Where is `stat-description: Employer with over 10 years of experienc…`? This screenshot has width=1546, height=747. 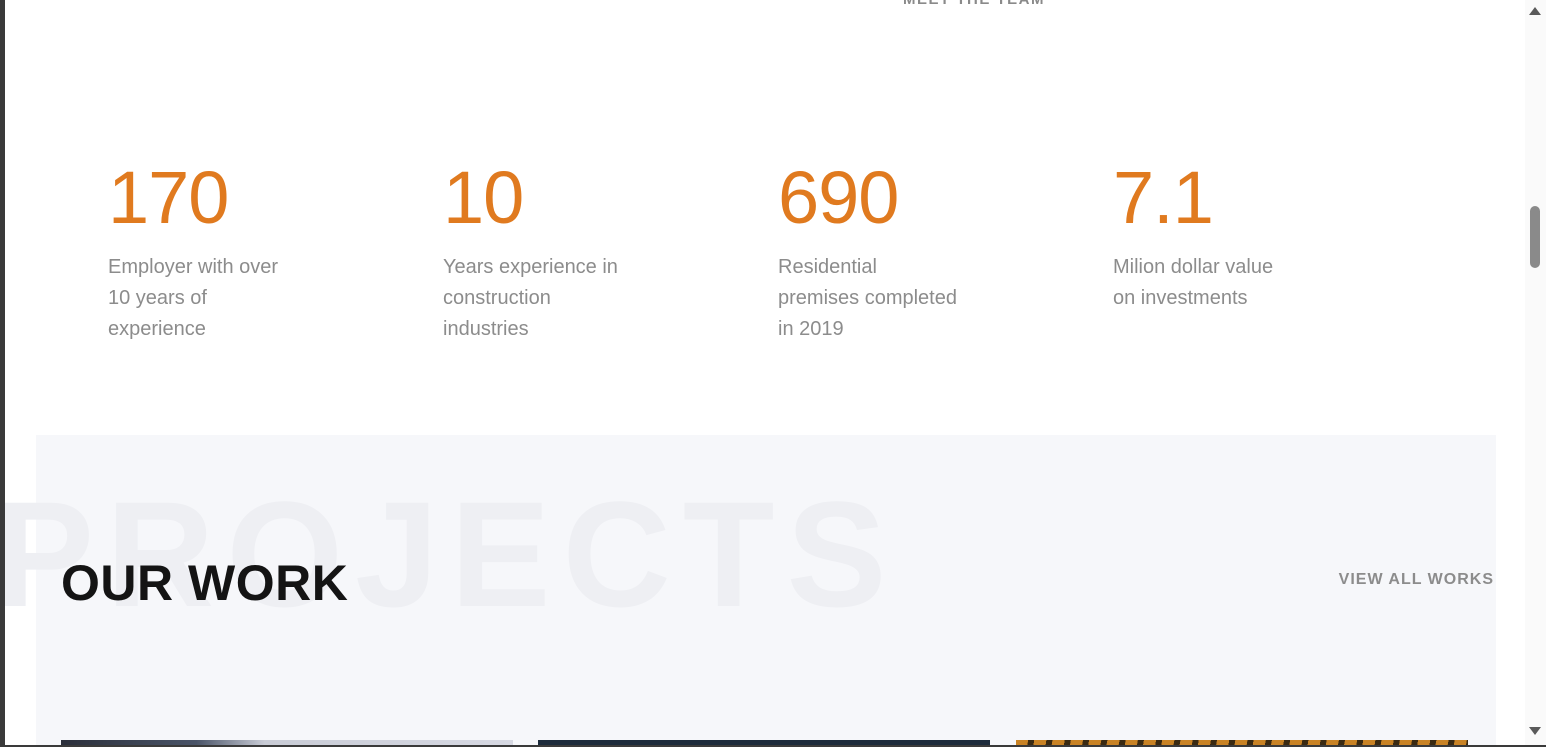 stat-description: Employer with over 10 years of experienc… is located at coordinates (193, 298).